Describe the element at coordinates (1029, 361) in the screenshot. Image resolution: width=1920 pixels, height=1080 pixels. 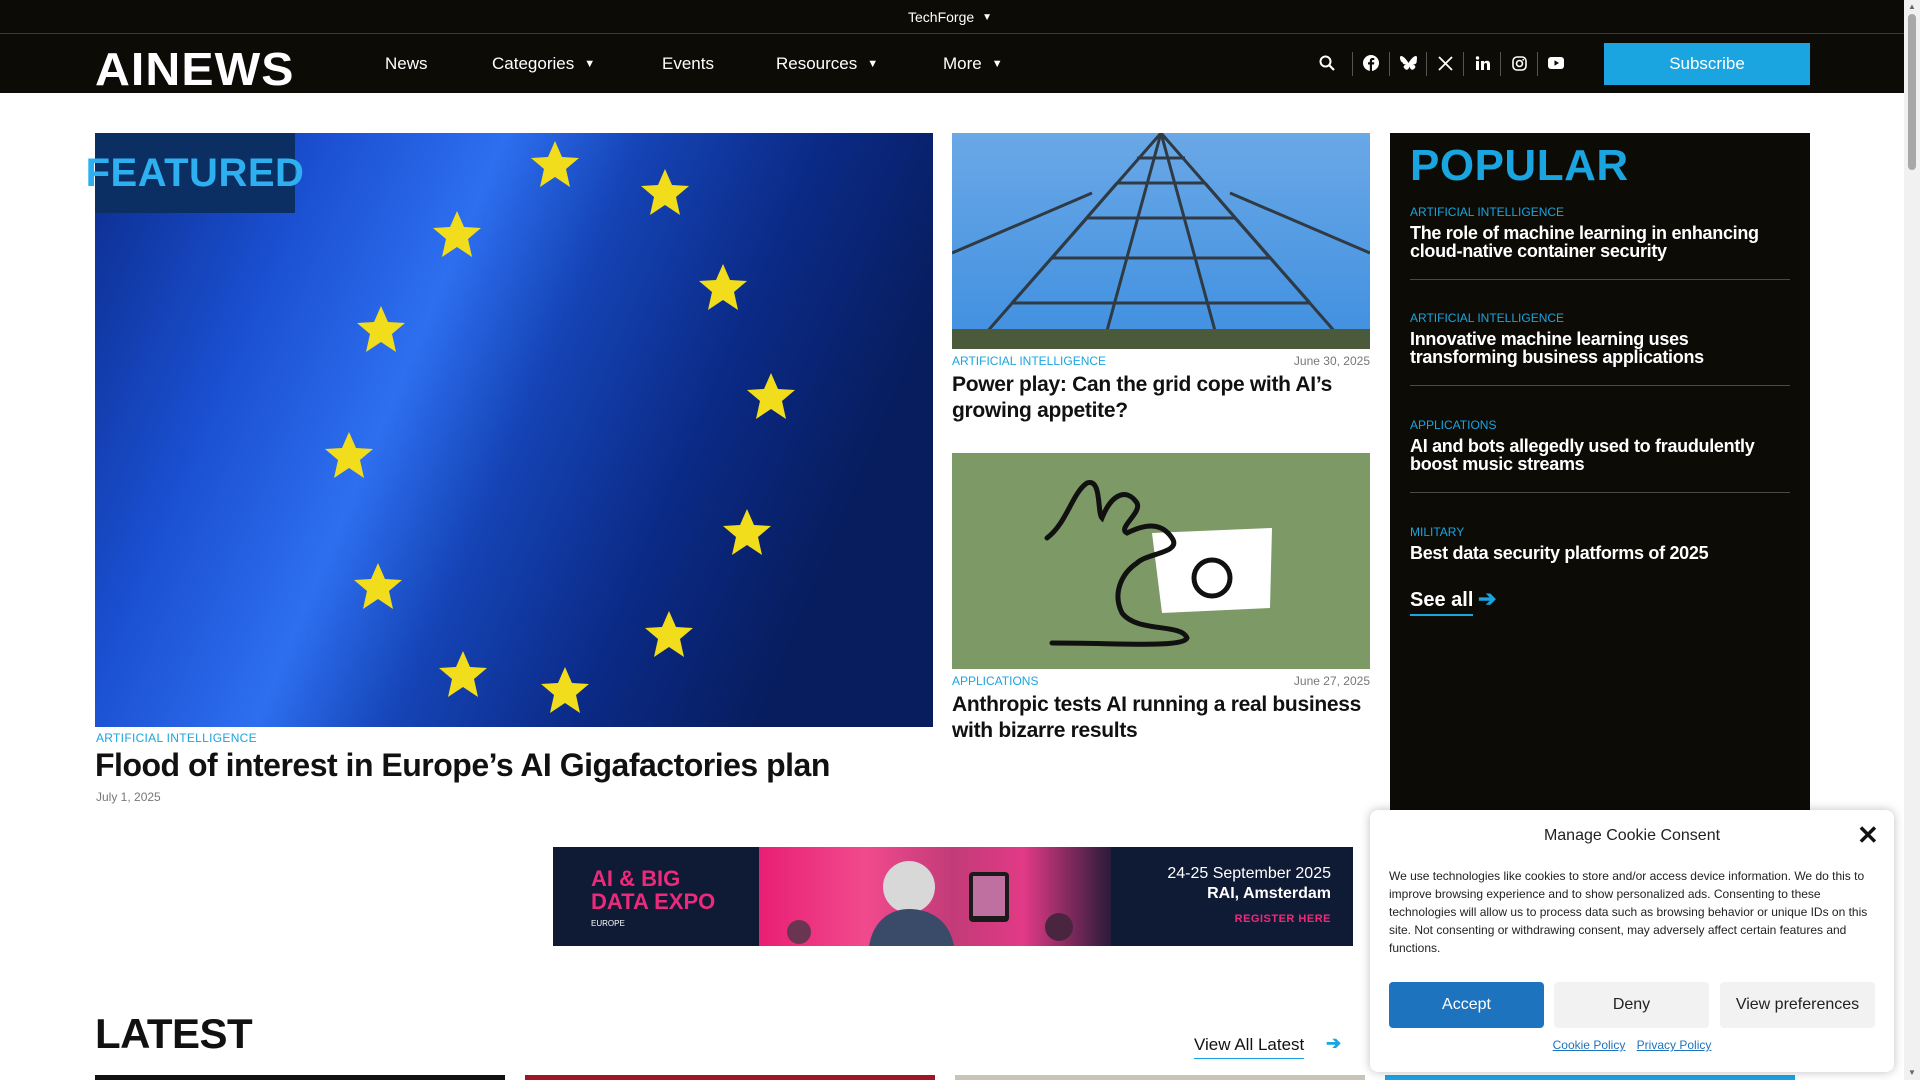
I see `card-category: ARTIFICIAL INTELLIGENCE` at that location.